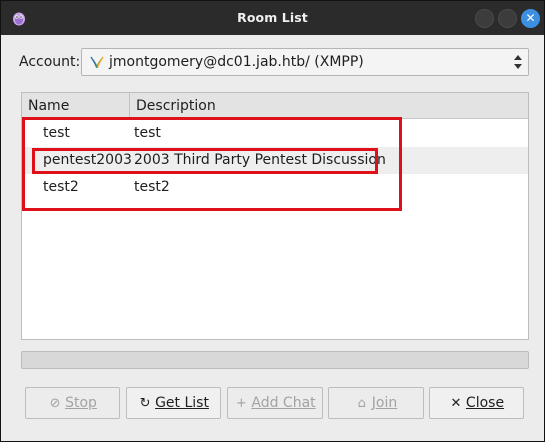  I want to click on account-value: jmontgomery@dc01.jab.htb/ (XMPP), so click(236, 62).